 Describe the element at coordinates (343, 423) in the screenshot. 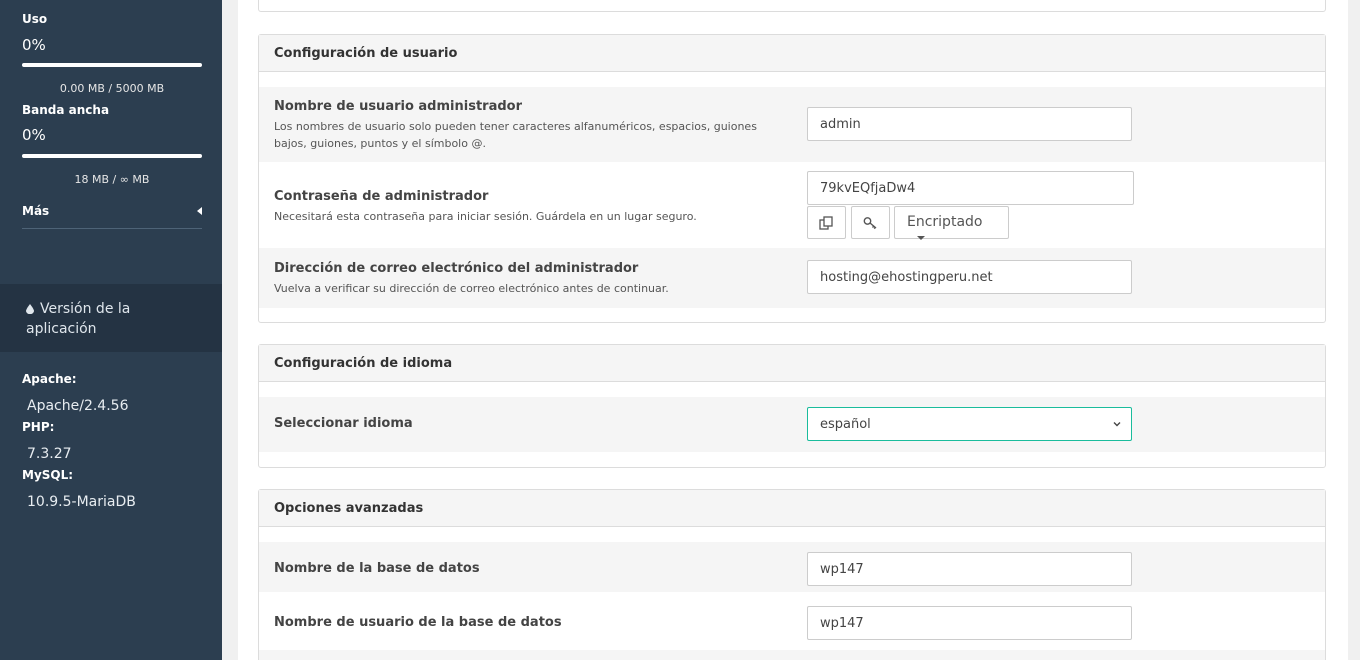

I see `select-language-label: Seleccionar idioma` at that location.